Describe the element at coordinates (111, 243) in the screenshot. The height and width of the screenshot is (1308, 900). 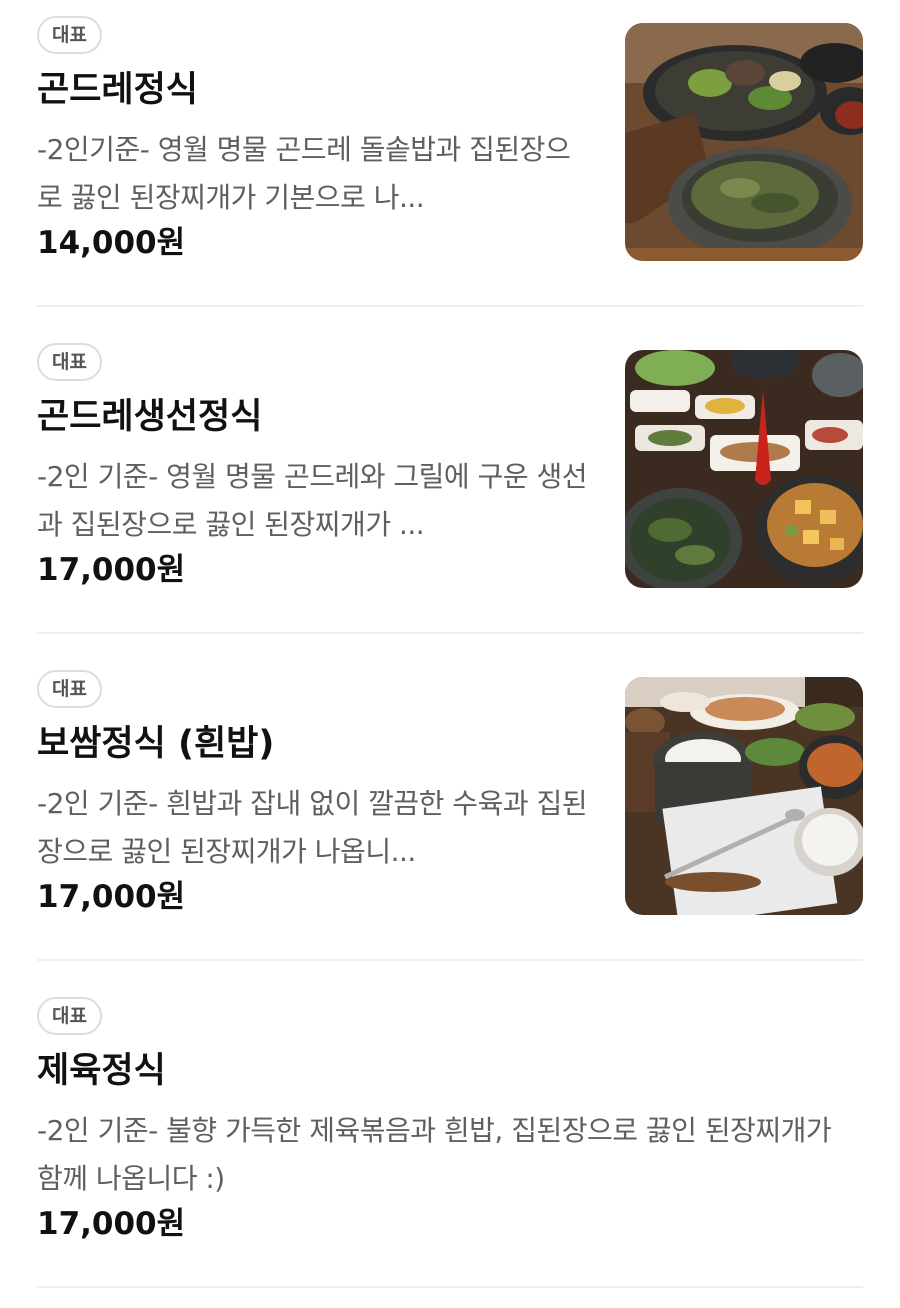
I see `menu-price: 14,000원` at that location.